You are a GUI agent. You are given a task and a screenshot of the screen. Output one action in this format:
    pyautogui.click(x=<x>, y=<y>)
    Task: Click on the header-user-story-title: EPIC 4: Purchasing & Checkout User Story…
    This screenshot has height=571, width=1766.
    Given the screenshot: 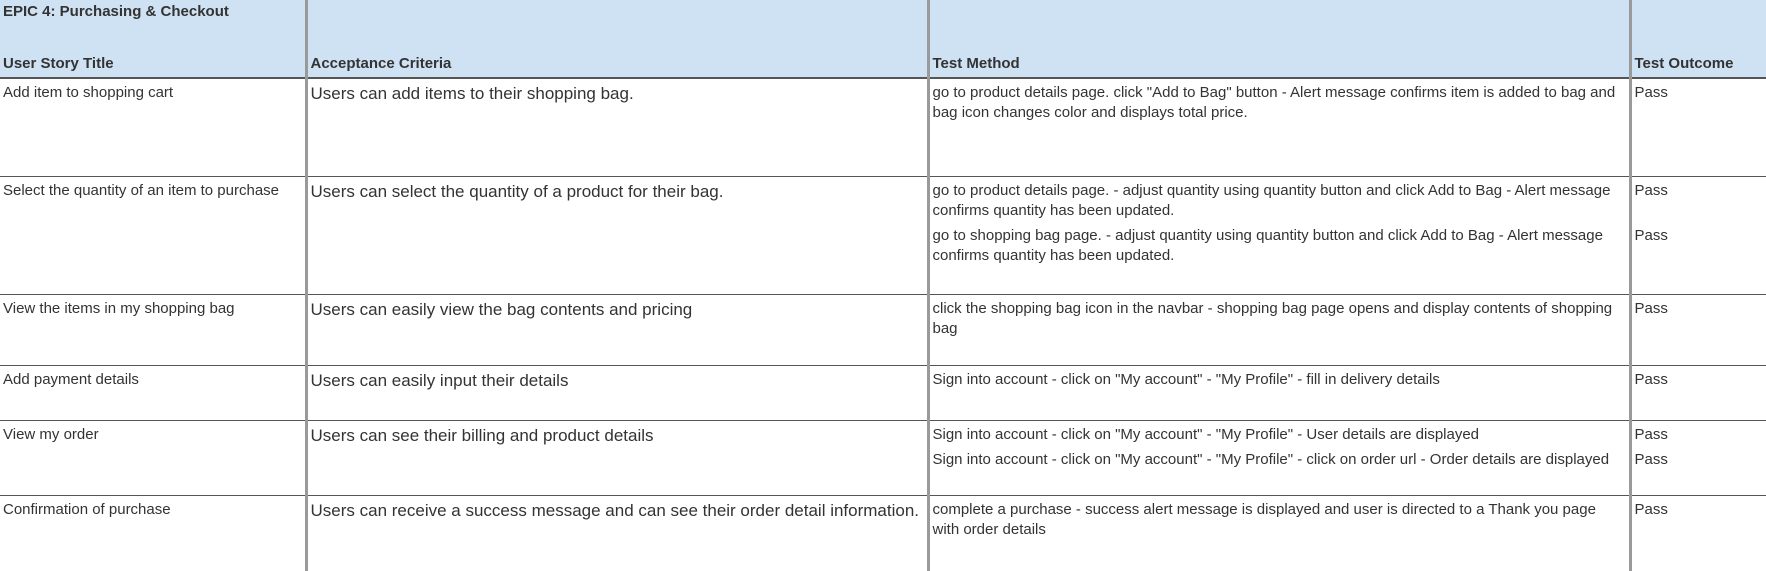 What is the action you would take?
    pyautogui.click(x=153, y=39)
    